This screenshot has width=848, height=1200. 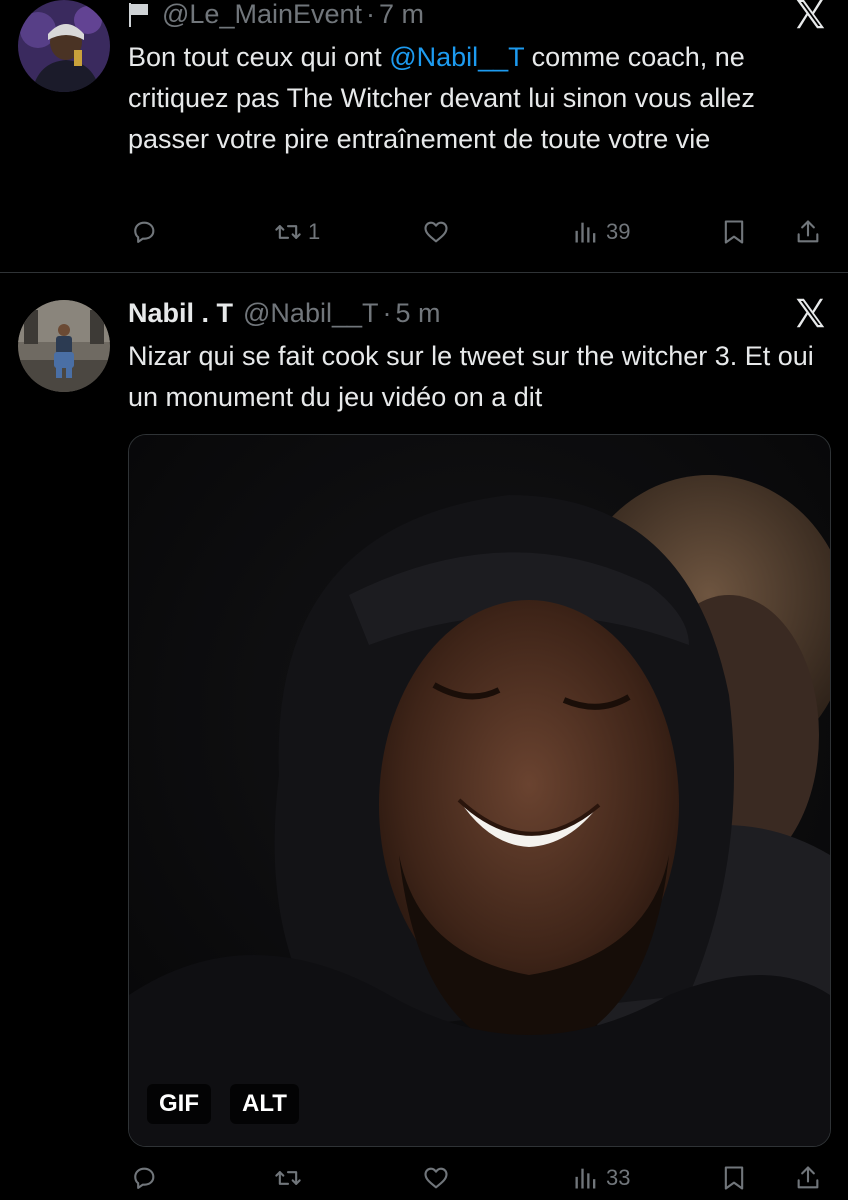 What do you see at coordinates (601, 1178) in the screenshot?
I see `views-button: 33` at bounding box center [601, 1178].